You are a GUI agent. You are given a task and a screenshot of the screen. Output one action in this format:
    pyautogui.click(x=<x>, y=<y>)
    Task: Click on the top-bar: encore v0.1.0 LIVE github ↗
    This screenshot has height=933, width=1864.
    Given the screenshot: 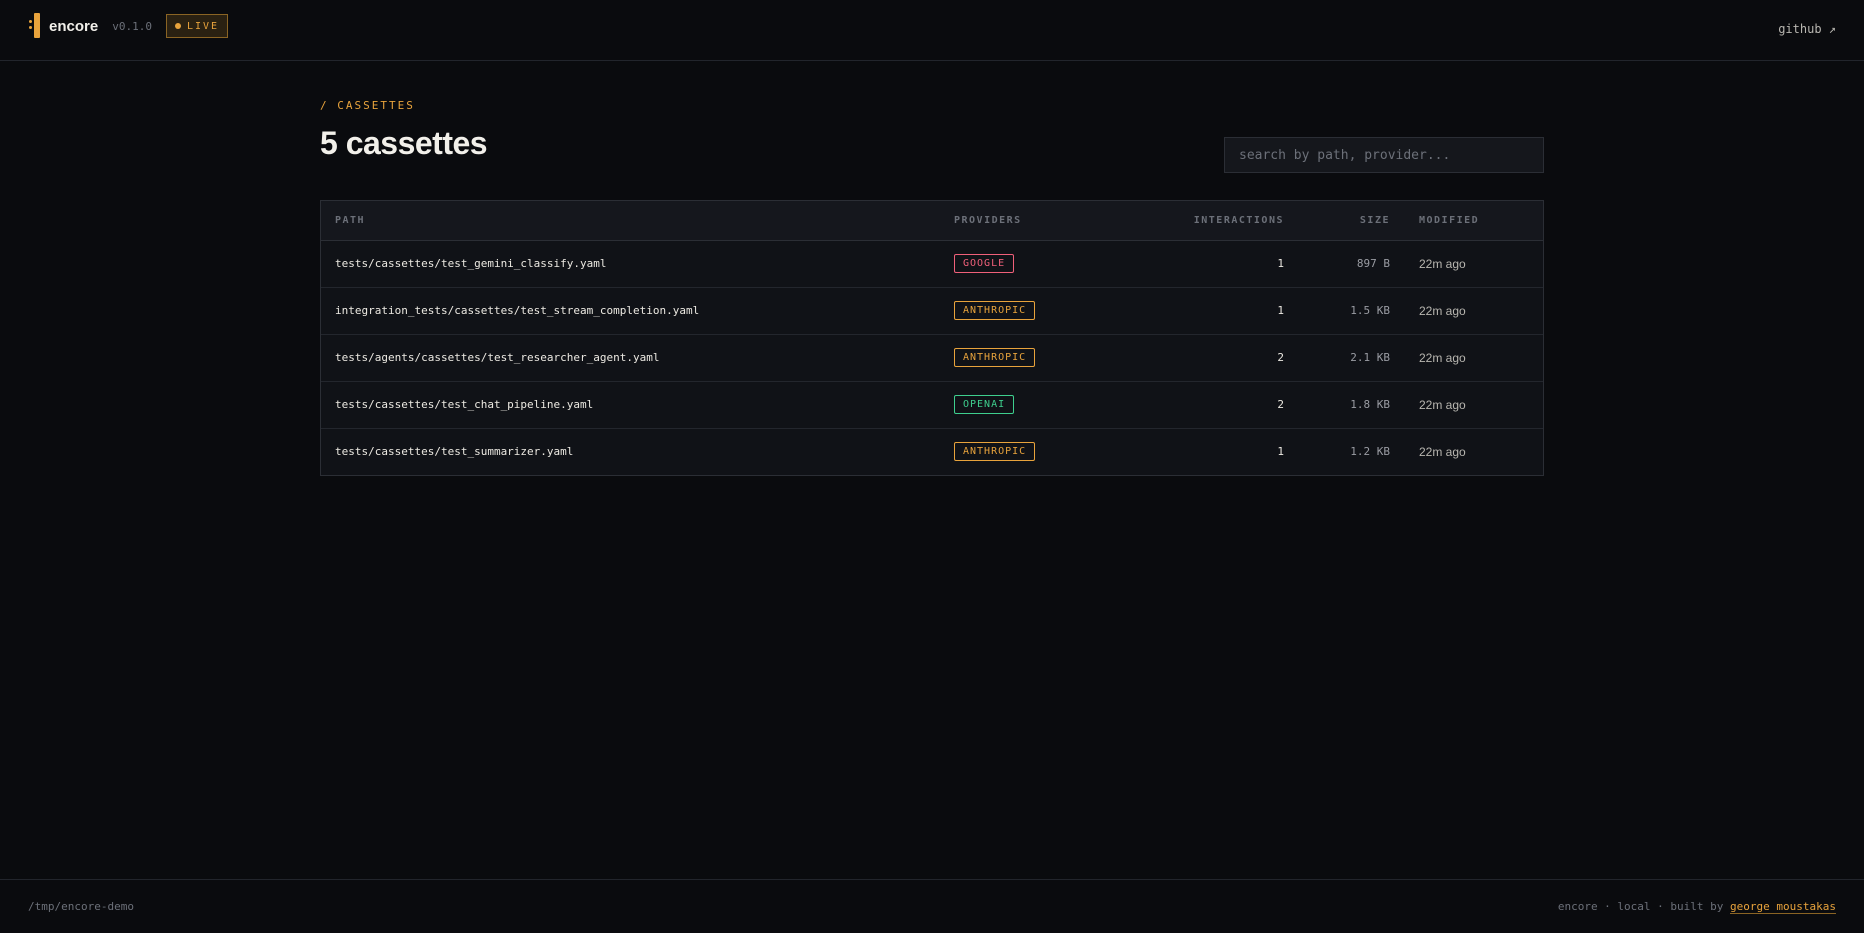 What is the action you would take?
    pyautogui.click(x=932, y=30)
    